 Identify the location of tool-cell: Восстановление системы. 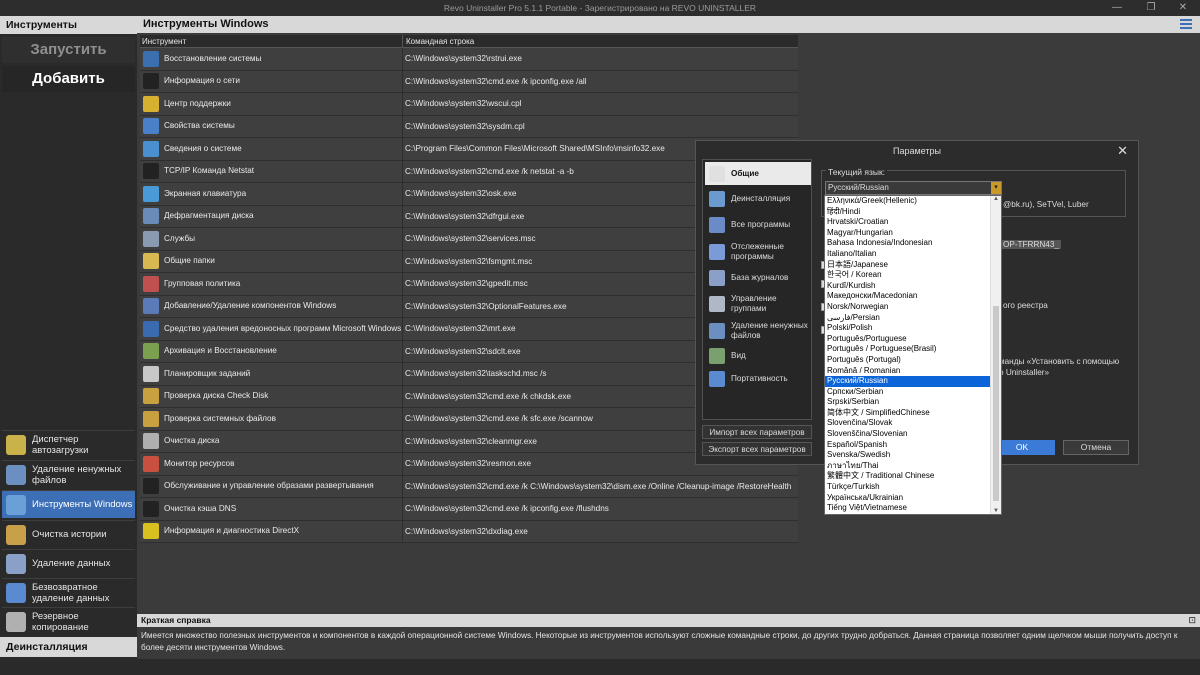
(271, 59).